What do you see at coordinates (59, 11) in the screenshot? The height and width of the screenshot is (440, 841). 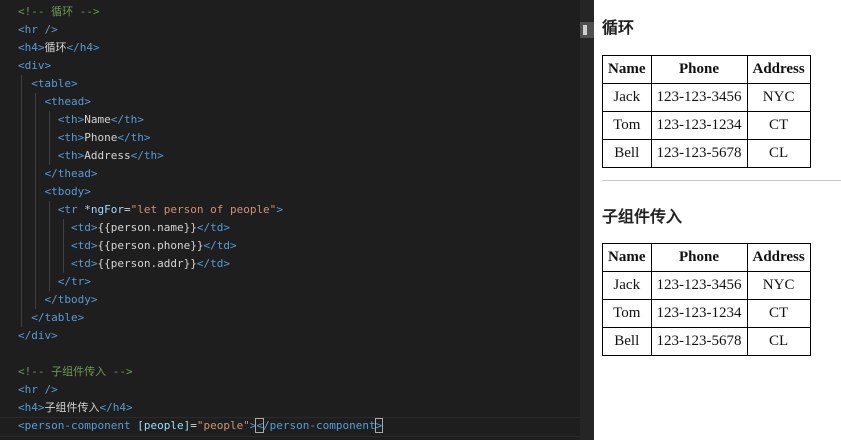 I see `code-token: <!-- 循环 -->` at bounding box center [59, 11].